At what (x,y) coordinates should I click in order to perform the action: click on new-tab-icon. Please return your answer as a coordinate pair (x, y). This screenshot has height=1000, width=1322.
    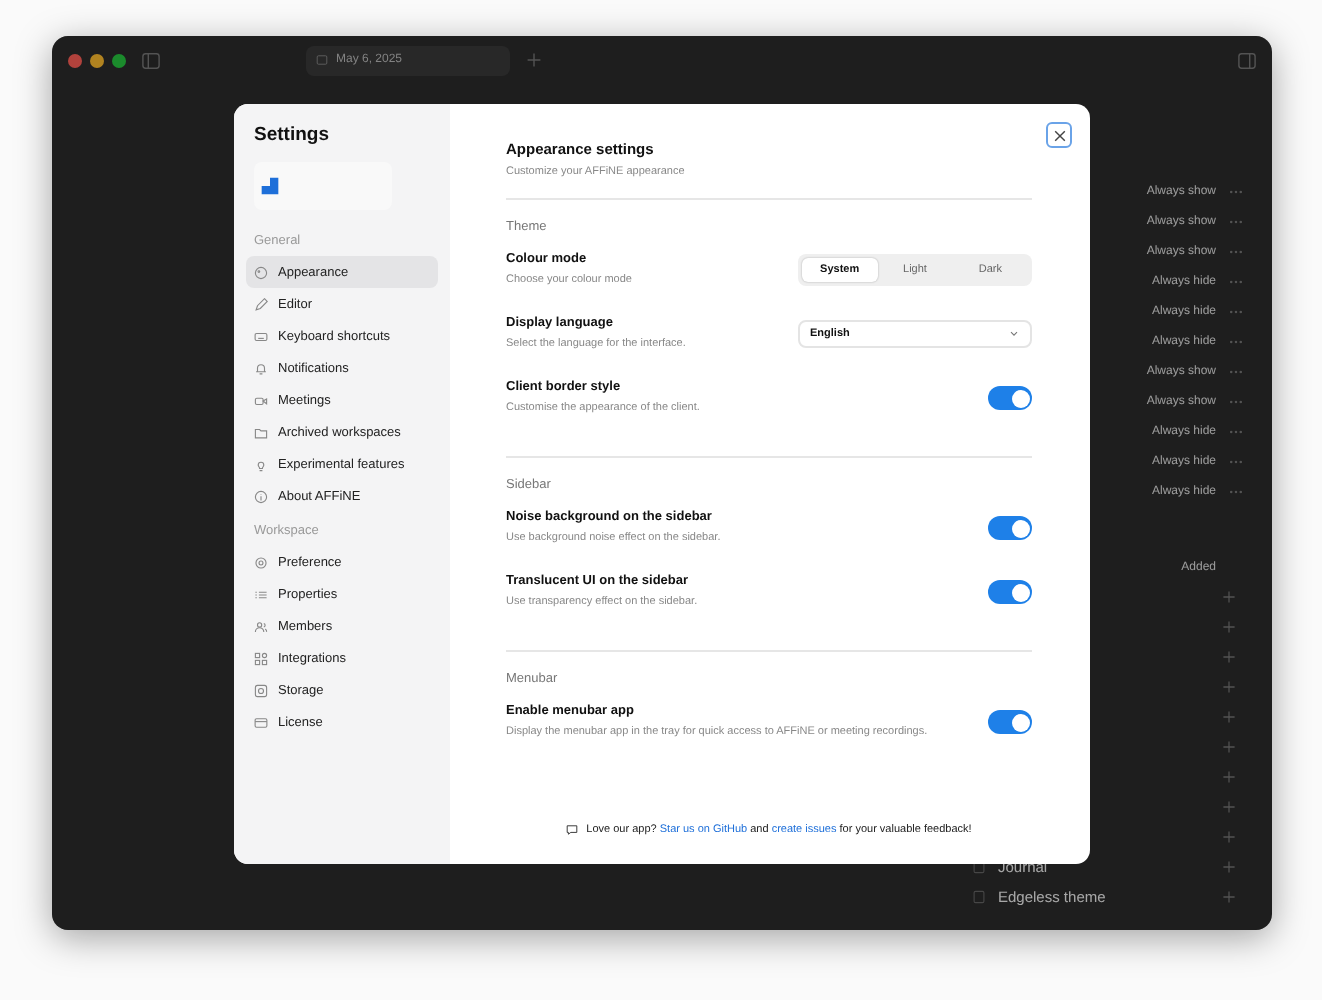
    Looking at the image, I should click on (534, 60).